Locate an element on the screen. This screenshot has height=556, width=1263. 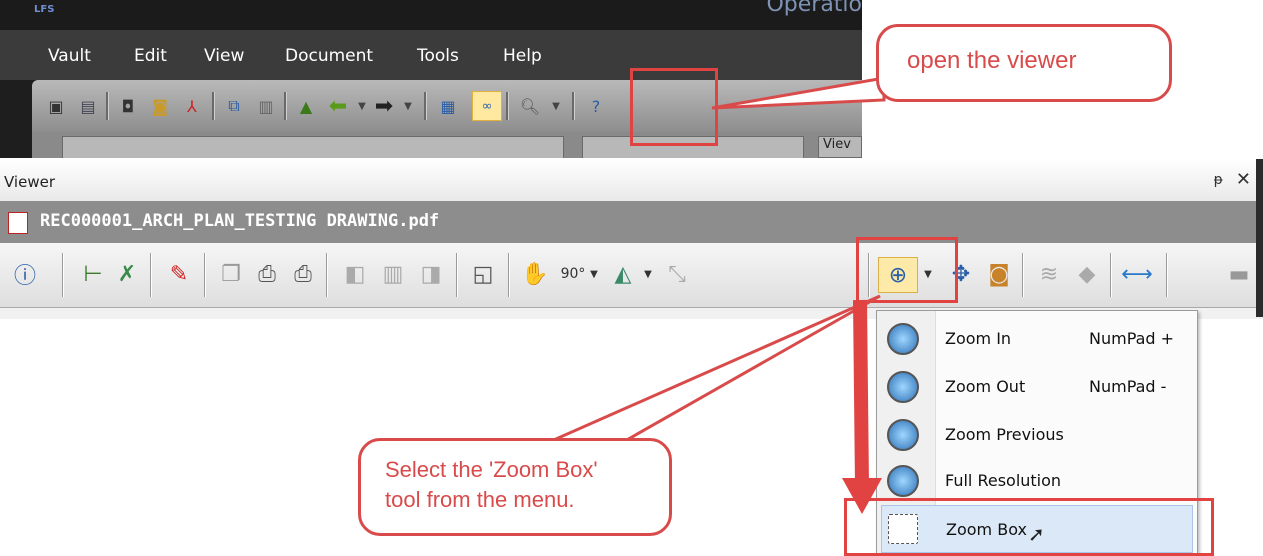
down-arrow-shaft is located at coordinates (861, 393).